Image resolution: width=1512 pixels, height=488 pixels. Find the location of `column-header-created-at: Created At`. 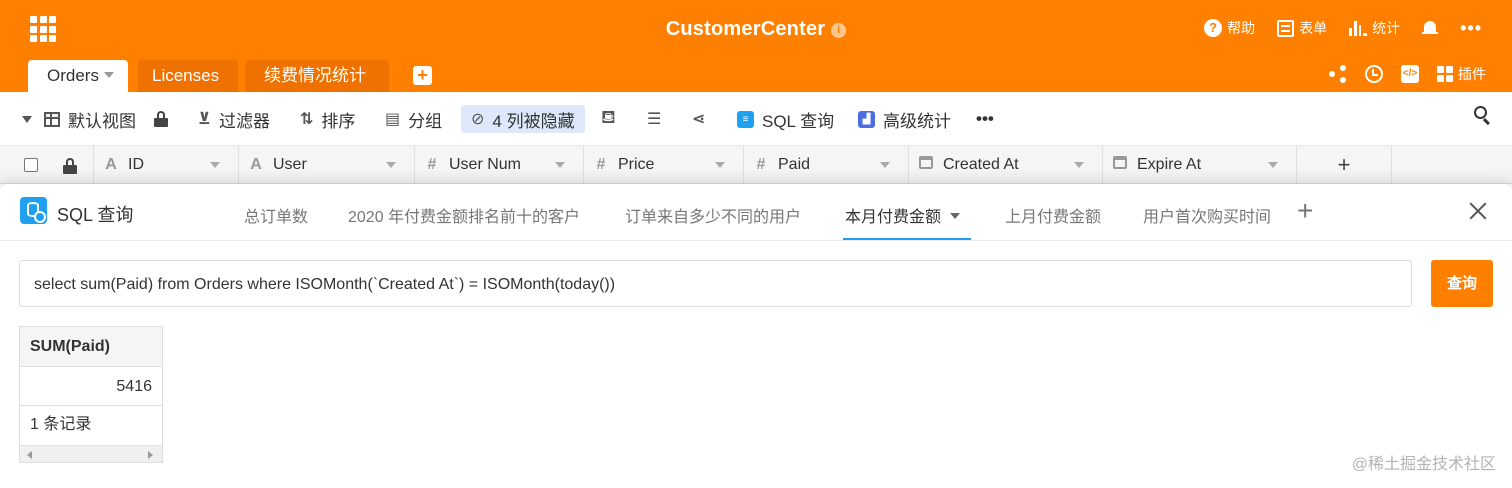

column-header-created-at: Created At is located at coordinates (1006, 165).